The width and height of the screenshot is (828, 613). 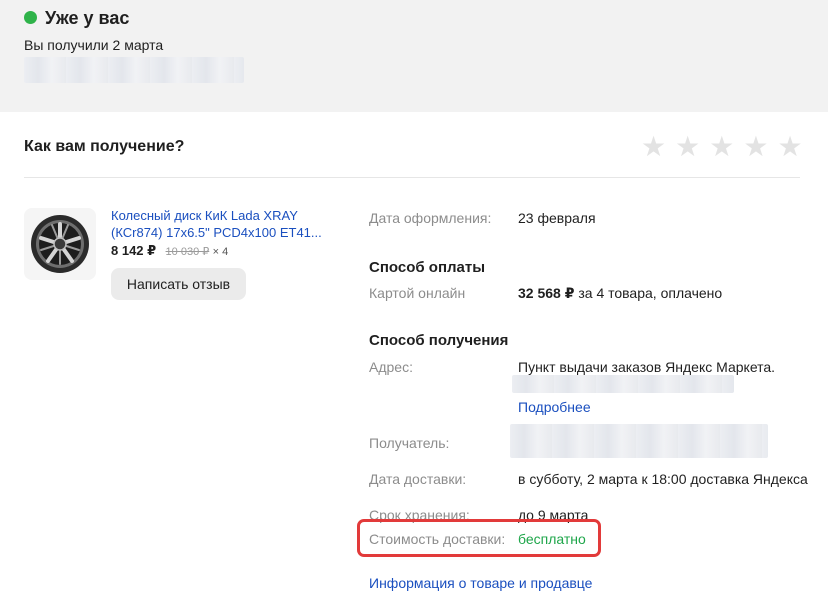 I want to click on redacted-order-info, so click(x=134, y=70).